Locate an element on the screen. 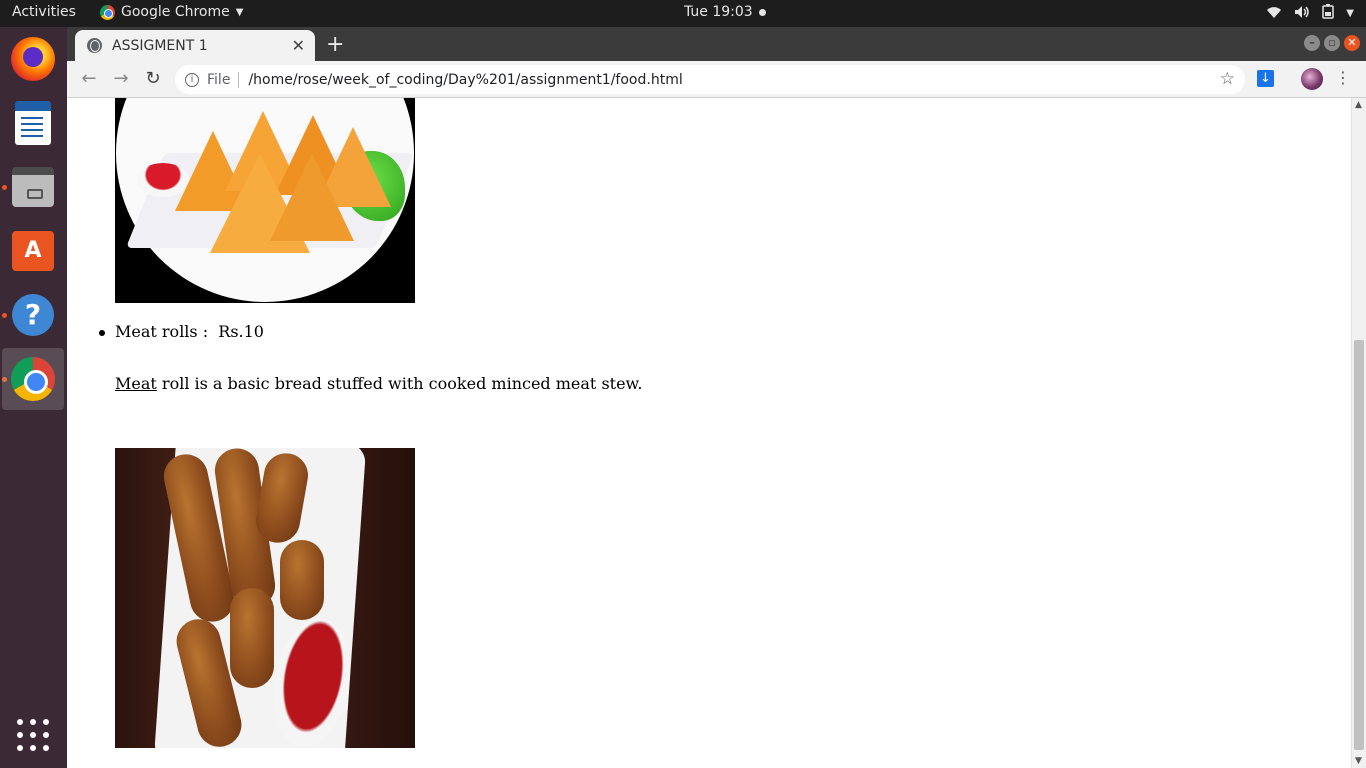 The height and width of the screenshot is (768, 1366). libreoffice-writer-icon is located at coordinates (33, 123).